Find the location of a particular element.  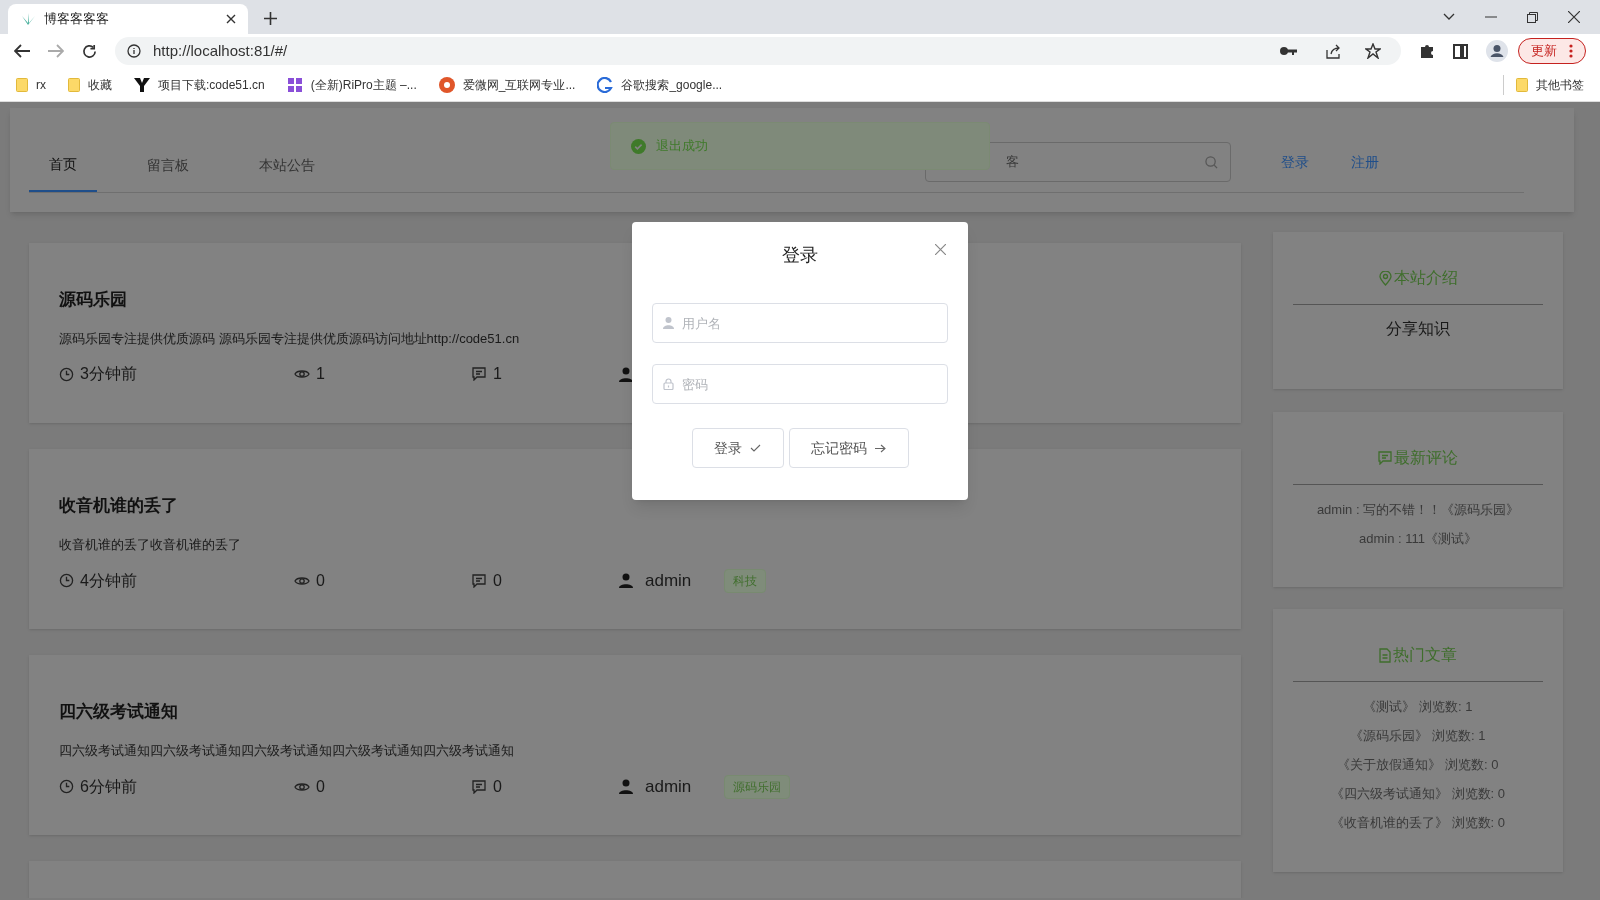

nav-tab: 留言板 is located at coordinates (168, 165).